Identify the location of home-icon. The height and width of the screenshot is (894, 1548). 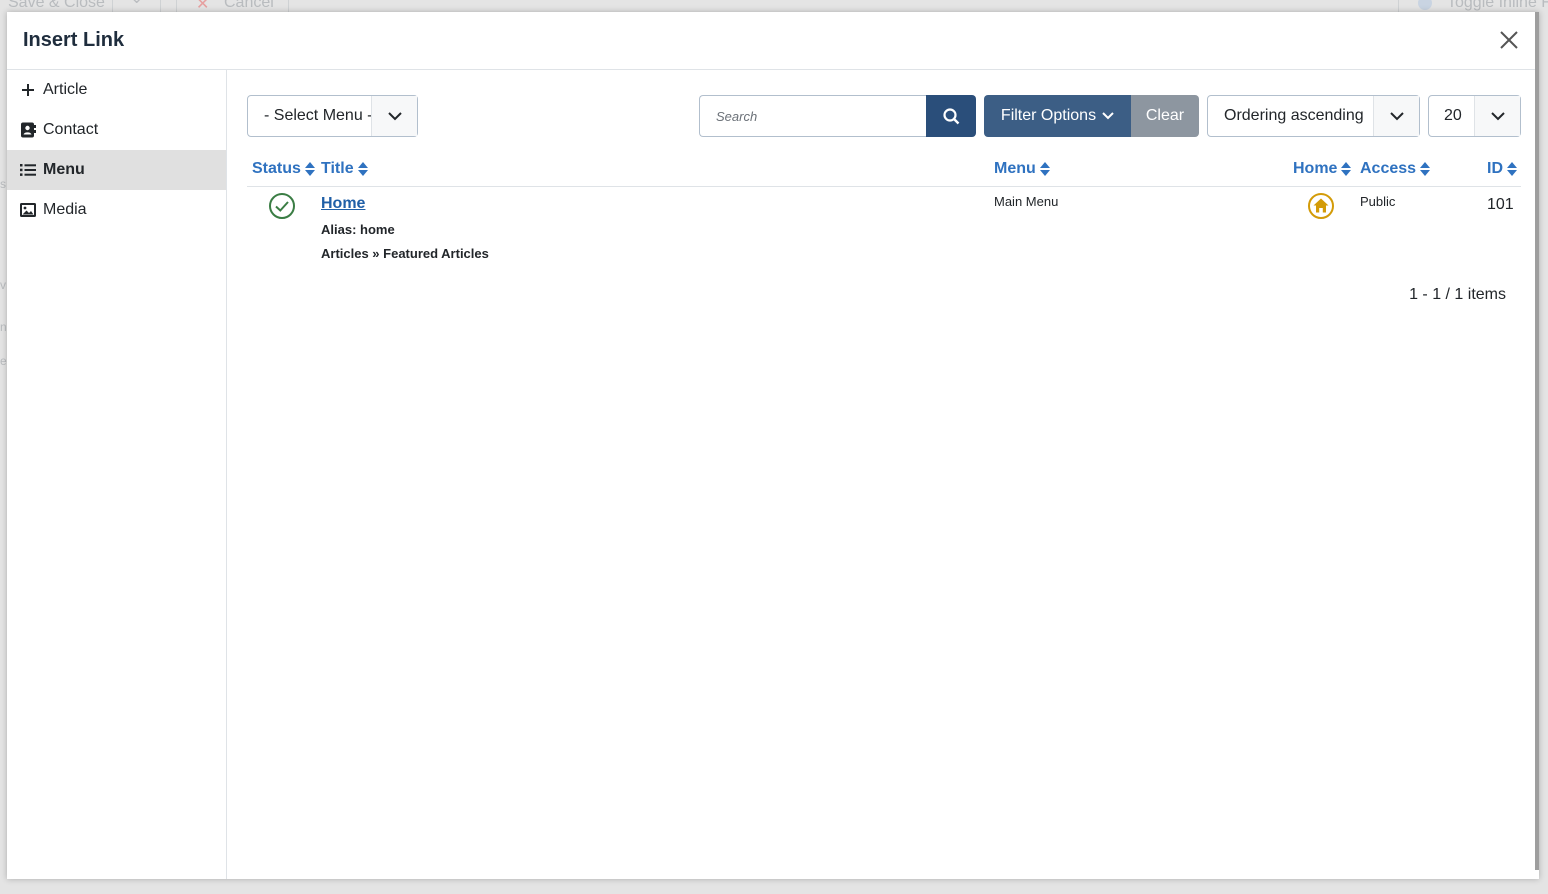
(1321, 206).